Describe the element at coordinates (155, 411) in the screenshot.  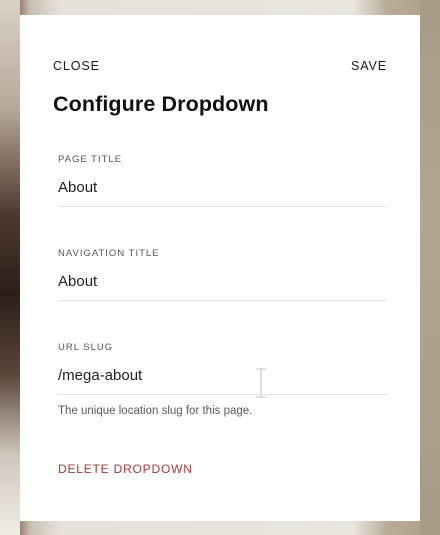
I see `url-slug-help-text: The unique location slug for this page.` at that location.